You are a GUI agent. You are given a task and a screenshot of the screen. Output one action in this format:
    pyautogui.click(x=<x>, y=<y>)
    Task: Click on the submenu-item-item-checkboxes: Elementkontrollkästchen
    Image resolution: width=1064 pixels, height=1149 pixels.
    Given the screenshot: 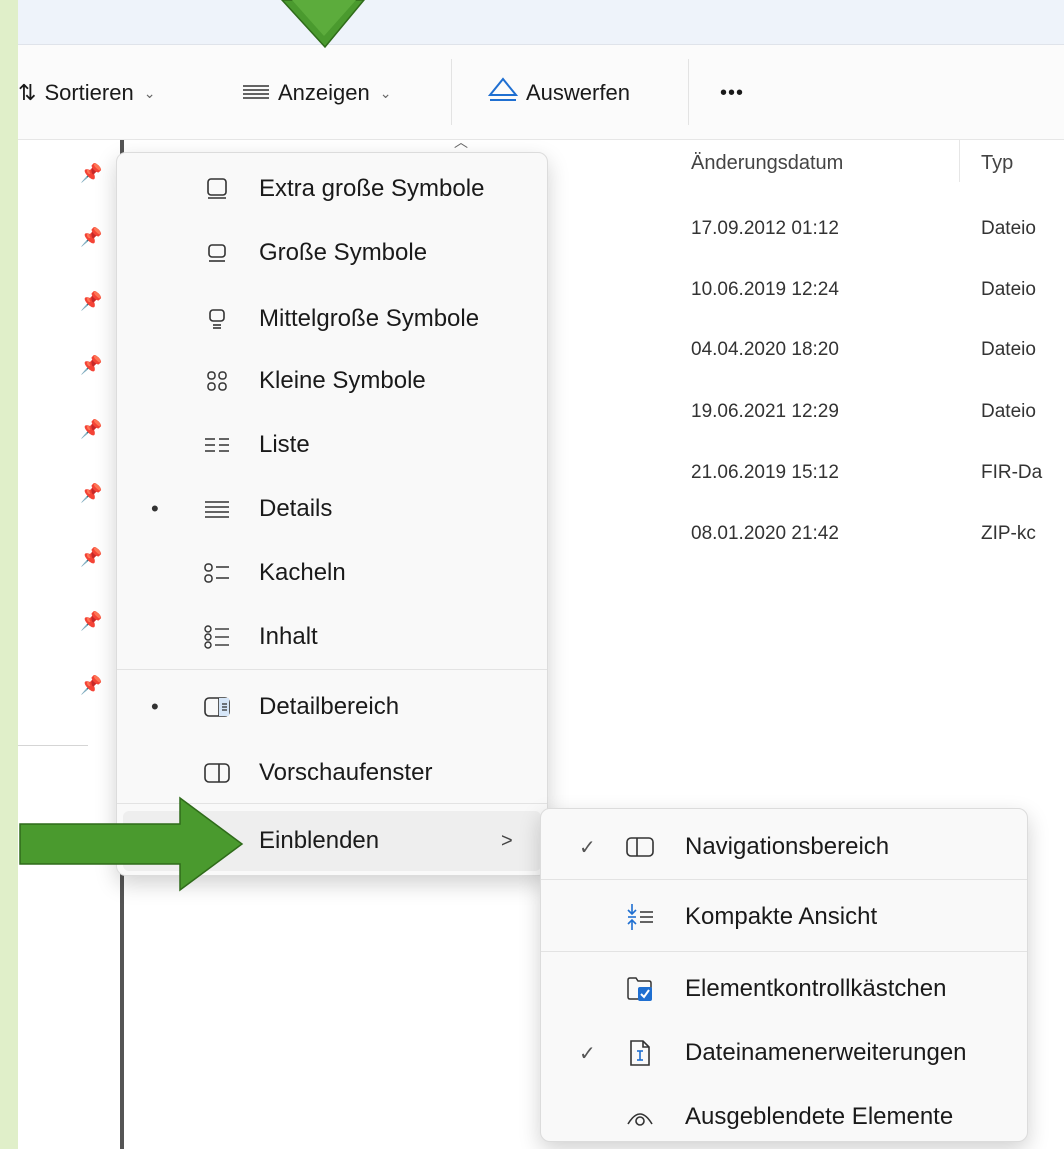 What is the action you would take?
    pyautogui.click(x=784, y=989)
    